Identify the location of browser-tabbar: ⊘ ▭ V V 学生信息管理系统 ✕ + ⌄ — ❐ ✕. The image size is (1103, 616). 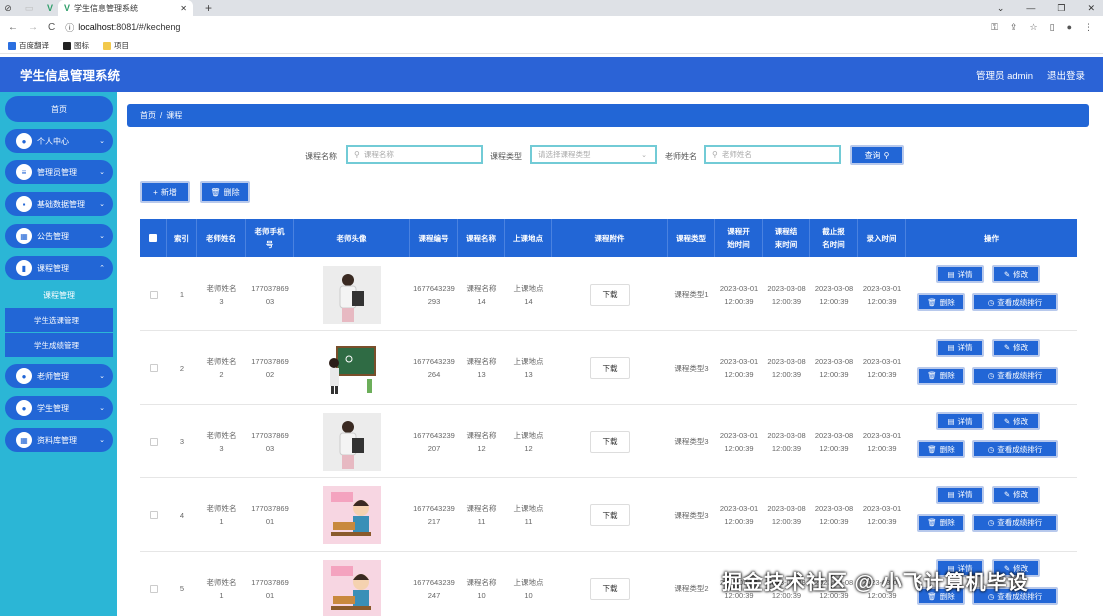
(551, 8).